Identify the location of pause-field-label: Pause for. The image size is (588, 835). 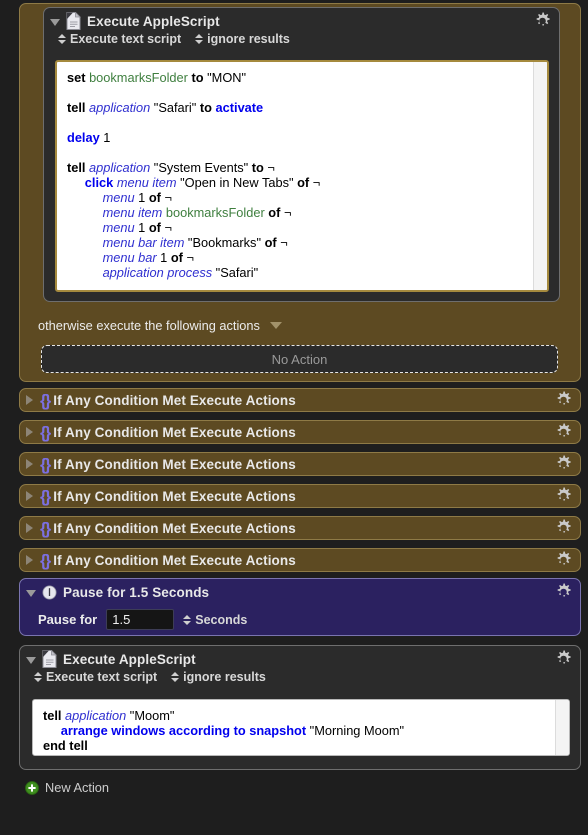
(68, 619).